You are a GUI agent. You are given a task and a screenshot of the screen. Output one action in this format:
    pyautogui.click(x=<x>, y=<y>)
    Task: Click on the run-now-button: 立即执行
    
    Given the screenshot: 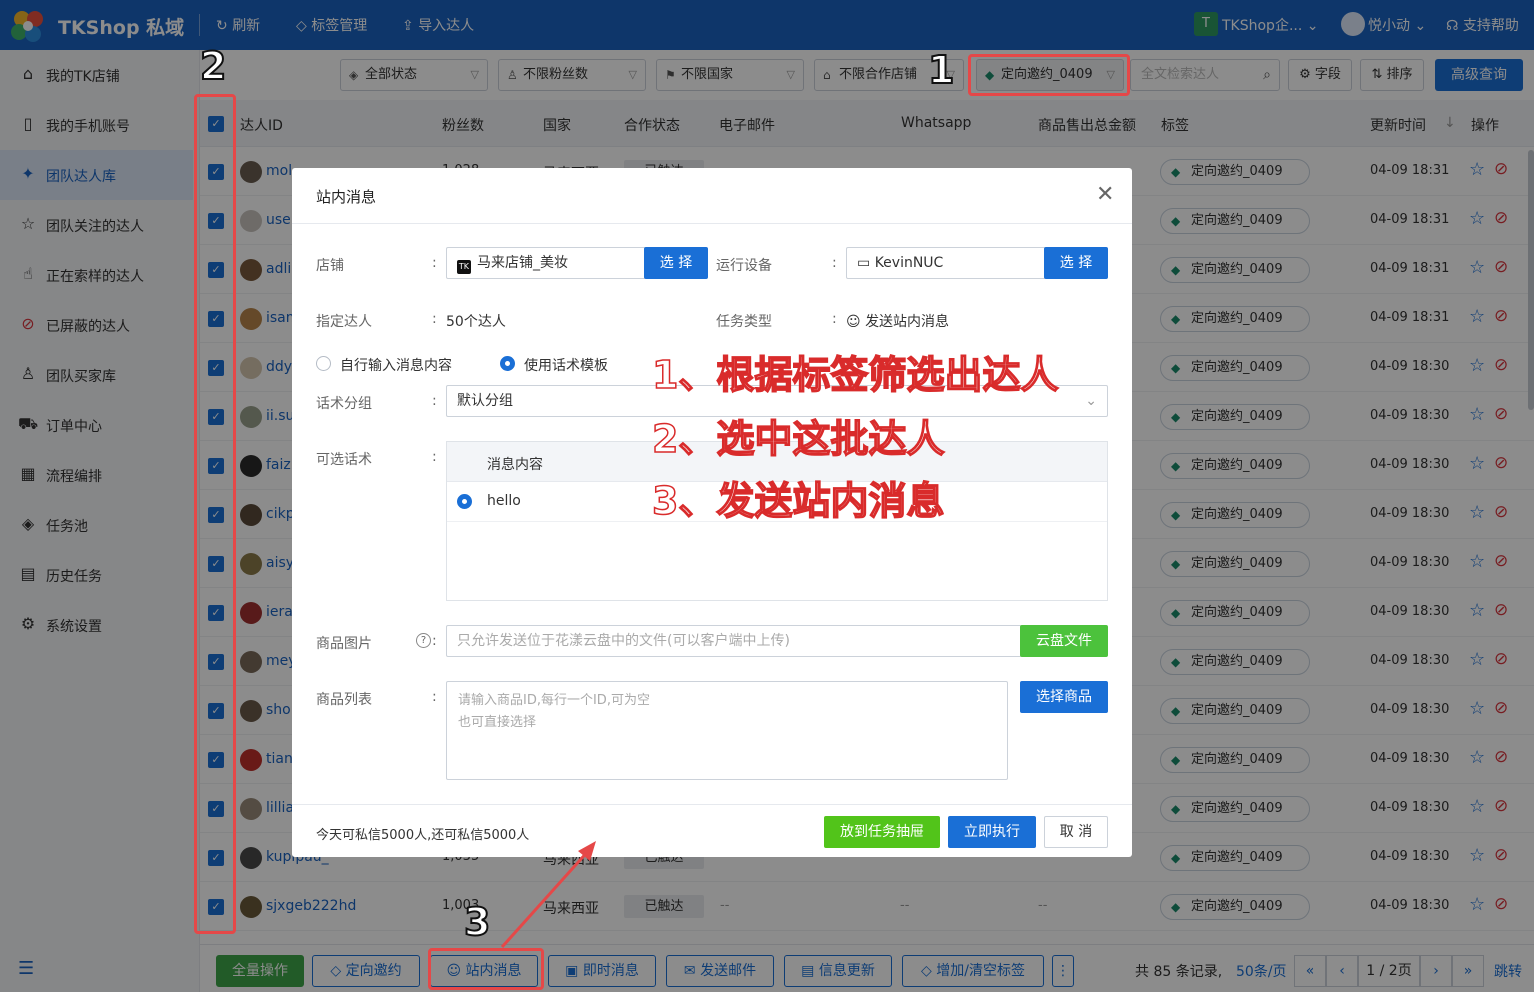 What is the action you would take?
    pyautogui.click(x=992, y=832)
    